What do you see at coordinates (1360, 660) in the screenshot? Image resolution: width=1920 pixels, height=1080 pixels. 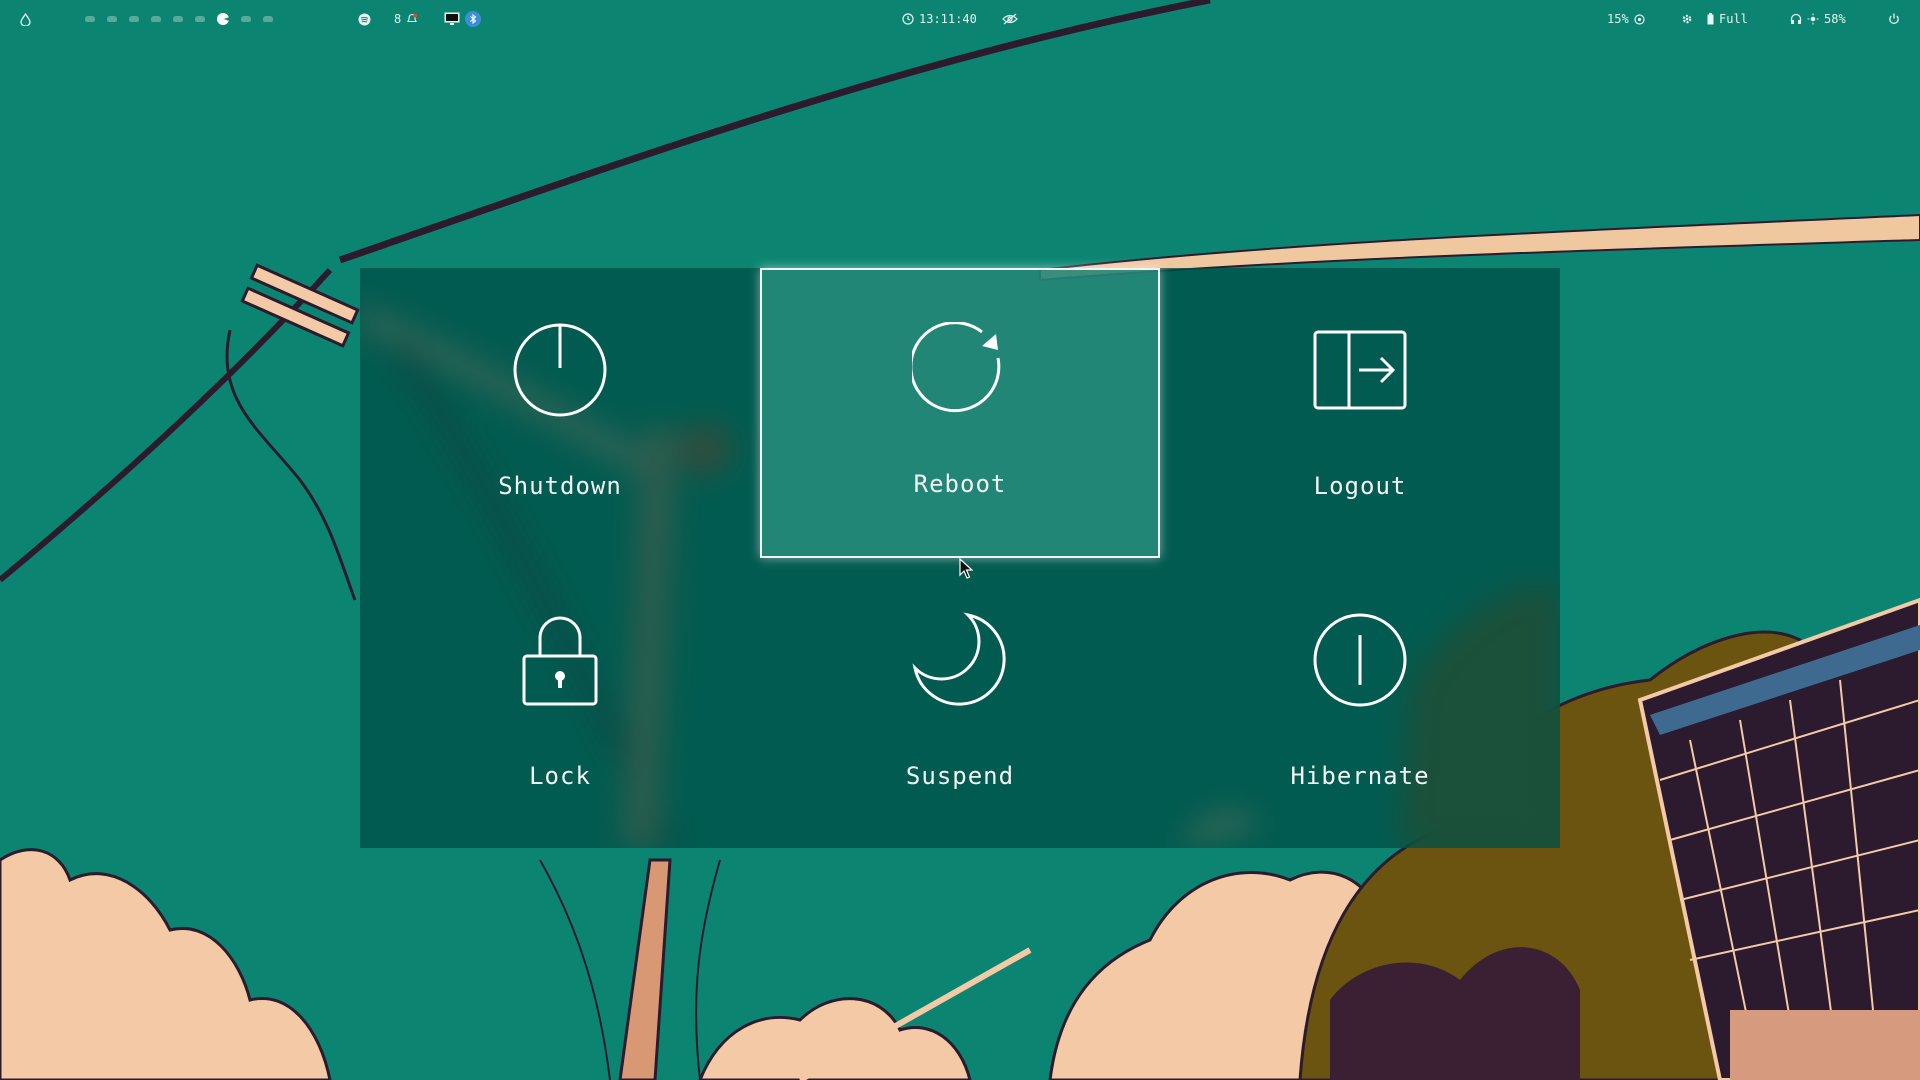 I see `hibernate-icon` at bounding box center [1360, 660].